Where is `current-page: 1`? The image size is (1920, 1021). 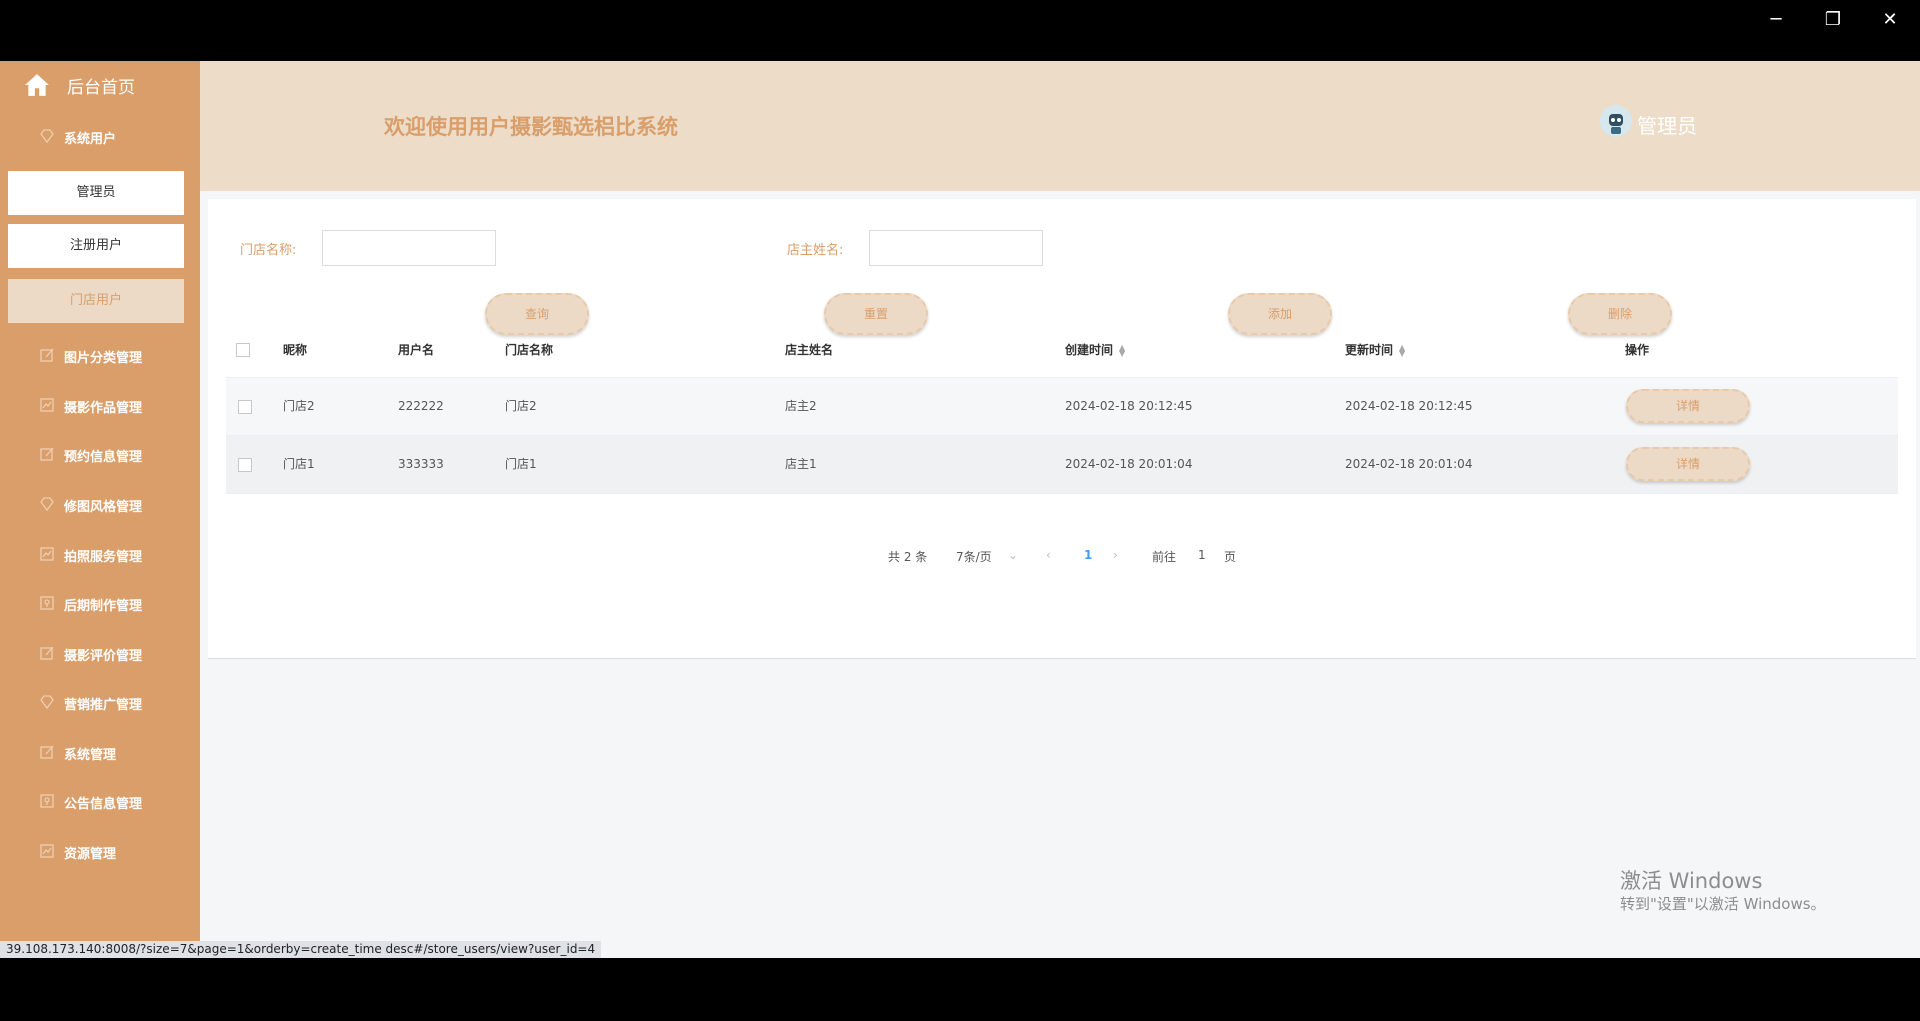 current-page: 1 is located at coordinates (1088, 555).